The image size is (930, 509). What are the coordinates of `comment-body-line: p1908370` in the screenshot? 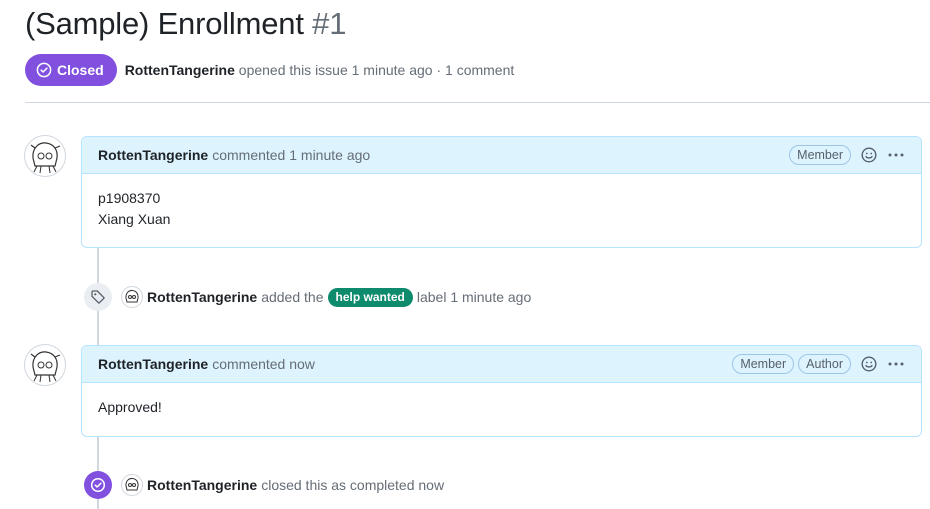 It's located at (129, 198).